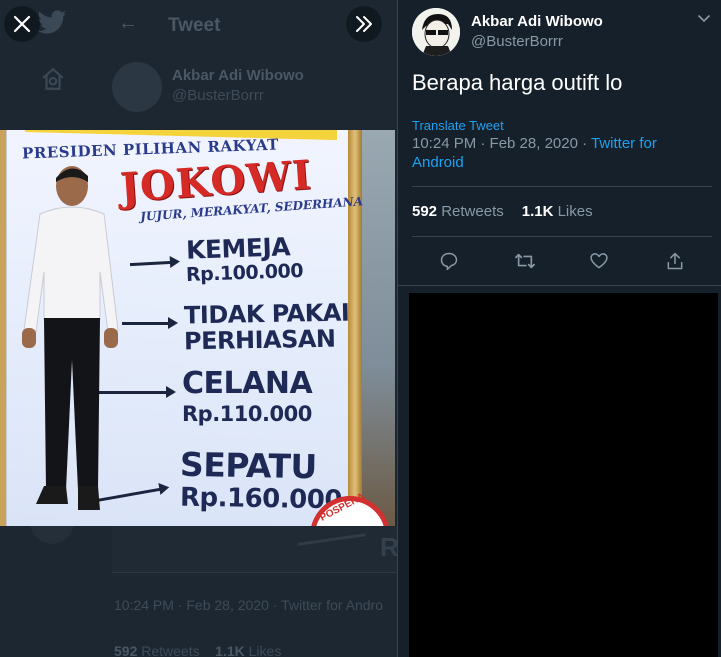 The width and height of the screenshot is (721, 657). Describe the element at coordinates (259, 340) in the screenshot. I see `banner-item2-line2: PERHIASAN` at that location.